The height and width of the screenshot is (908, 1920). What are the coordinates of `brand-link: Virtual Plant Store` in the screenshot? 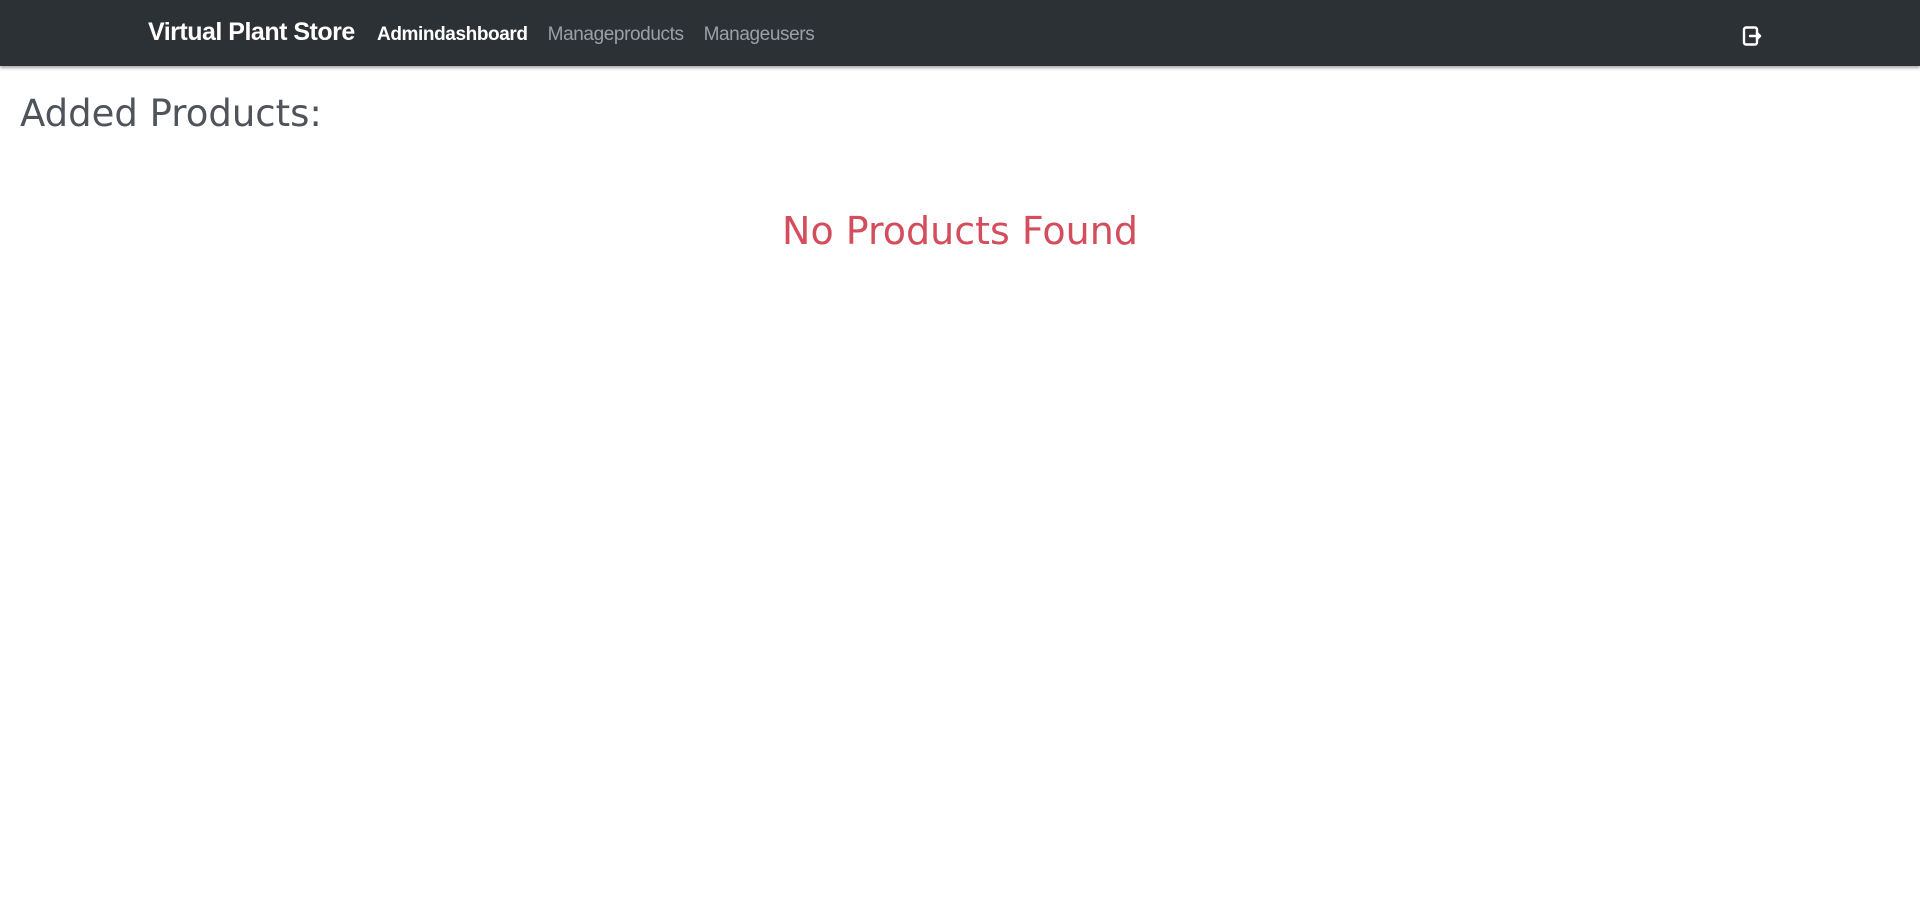 It's located at (251, 32).